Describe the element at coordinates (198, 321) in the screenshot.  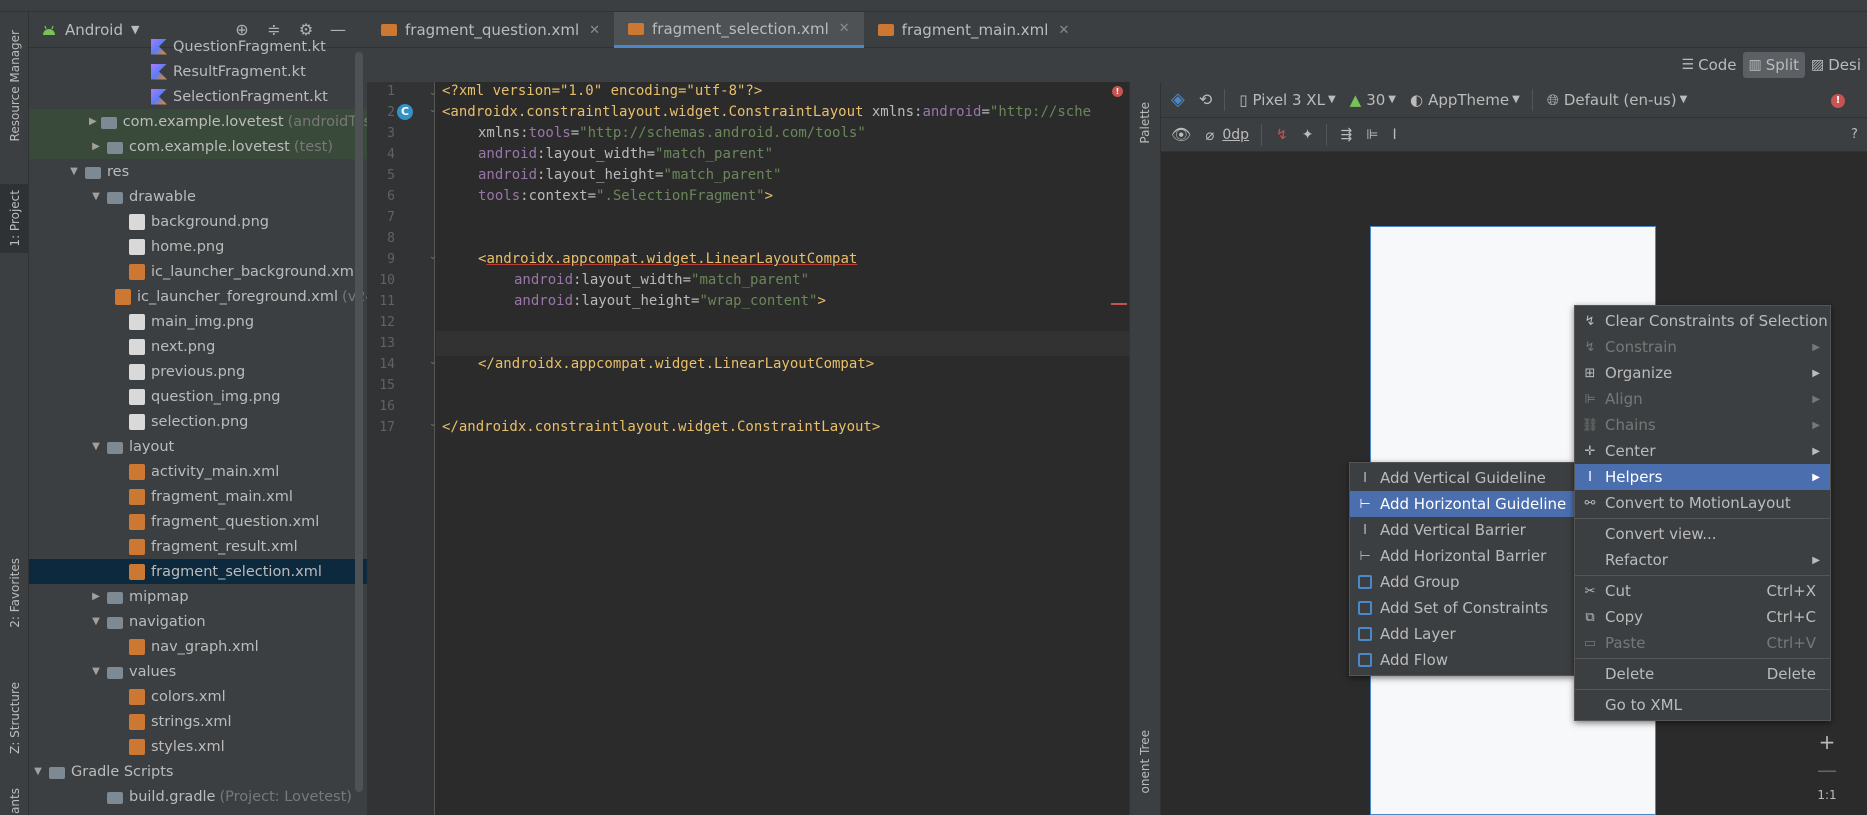
I see `tree-item: main_img.png` at that location.